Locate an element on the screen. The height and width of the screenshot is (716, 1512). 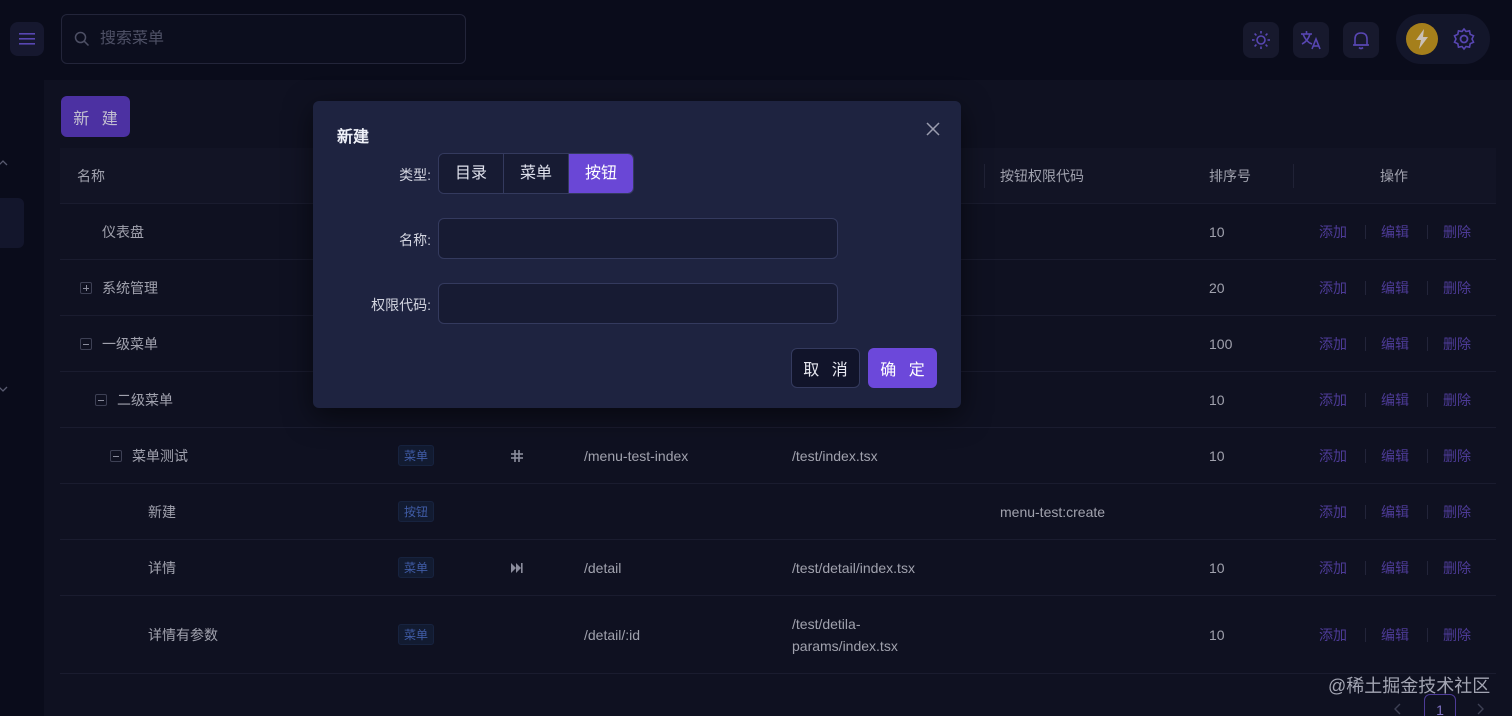
type-option-menu: 菜单 is located at coordinates (537, 173).